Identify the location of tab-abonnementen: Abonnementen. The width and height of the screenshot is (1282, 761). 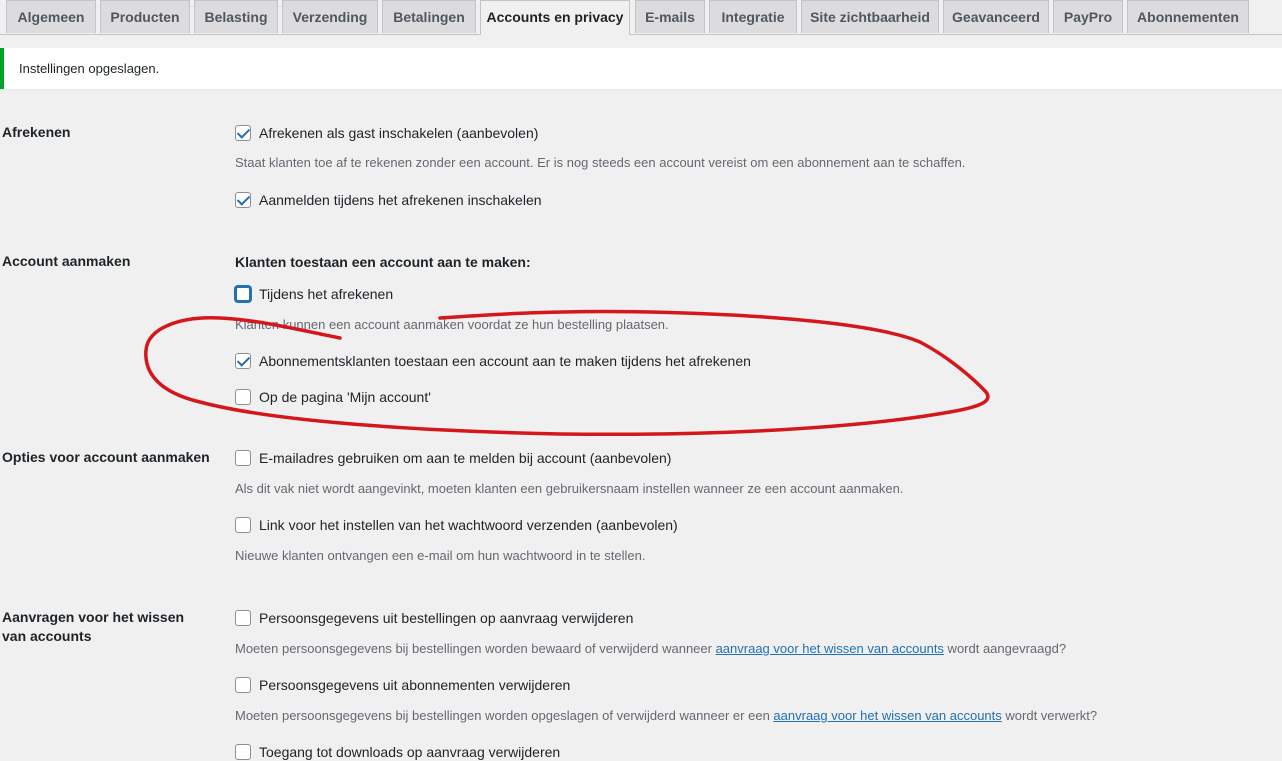
(1188, 16).